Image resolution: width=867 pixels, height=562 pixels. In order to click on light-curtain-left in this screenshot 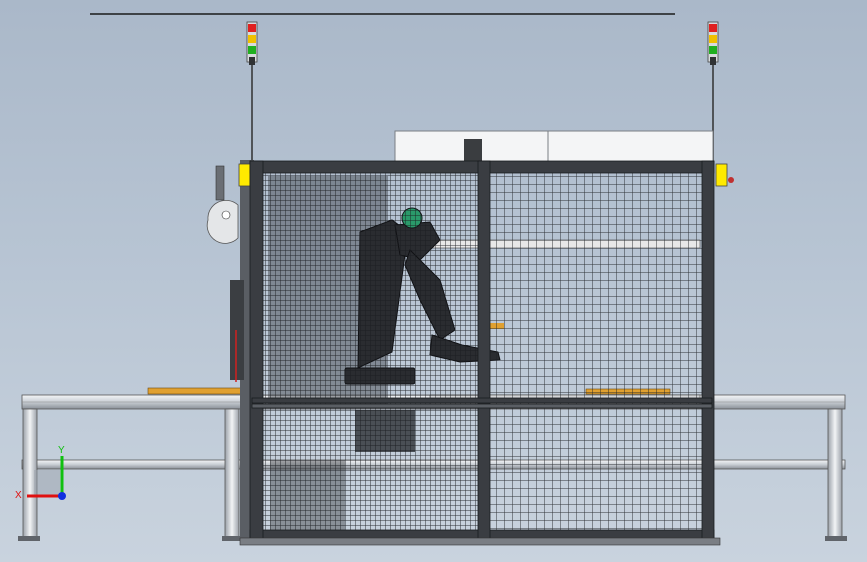, I will do `click(244, 175)`.